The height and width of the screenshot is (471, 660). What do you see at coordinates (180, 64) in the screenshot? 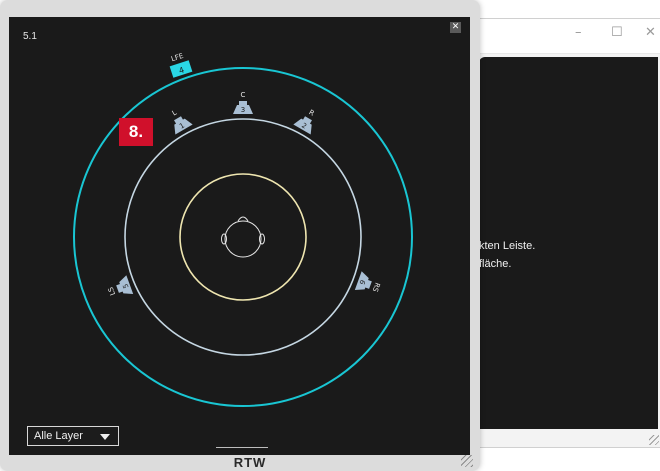
I see `speaker-lfe: 4 LFE` at bounding box center [180, 64].